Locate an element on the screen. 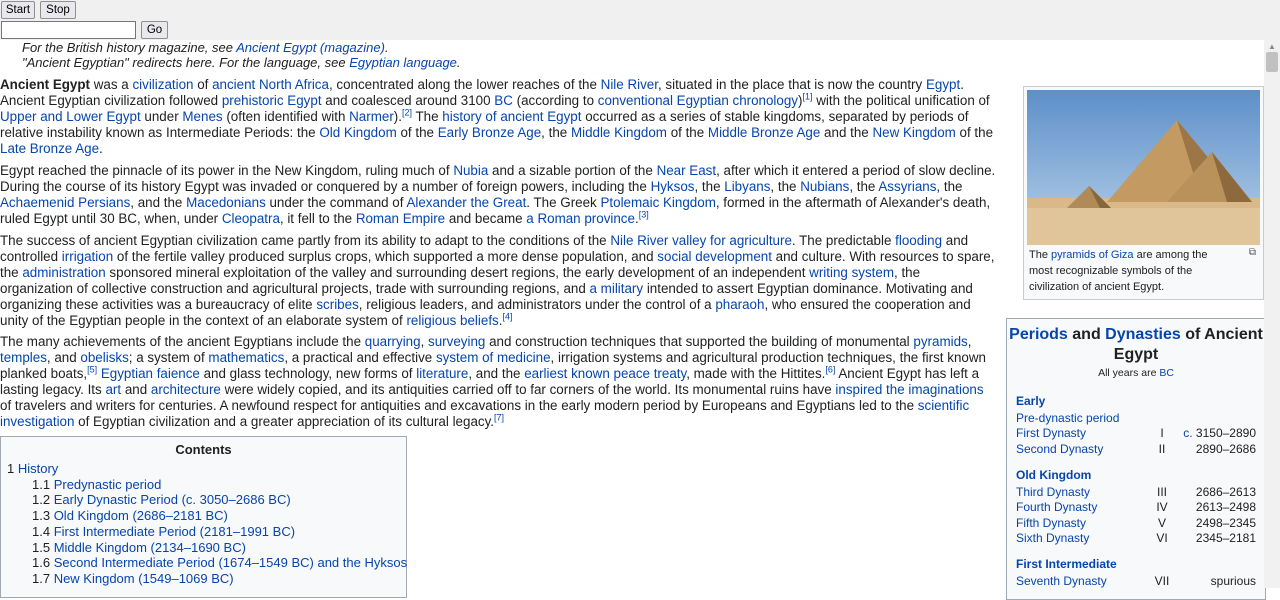  wiki-link: conventional Egyptian chronology is located at coordinates (698, 100).